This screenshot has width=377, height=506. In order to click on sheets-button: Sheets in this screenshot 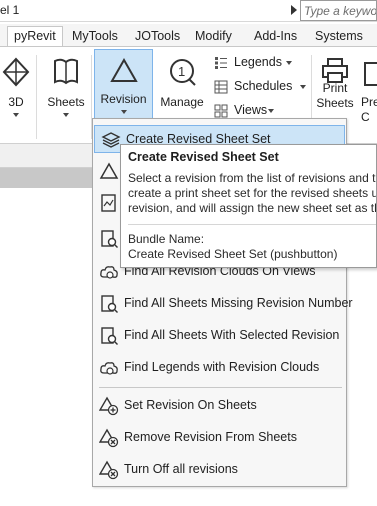, I will do `click(66, 89)`.